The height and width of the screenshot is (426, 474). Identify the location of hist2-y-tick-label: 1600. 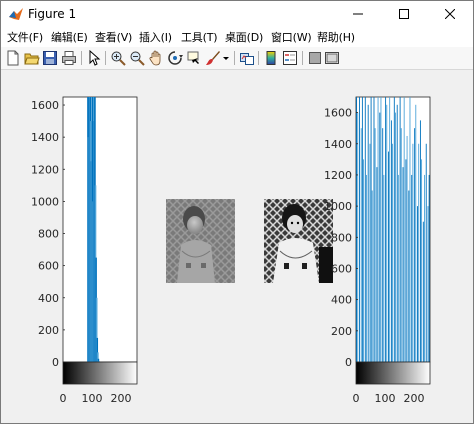
(338, 113).